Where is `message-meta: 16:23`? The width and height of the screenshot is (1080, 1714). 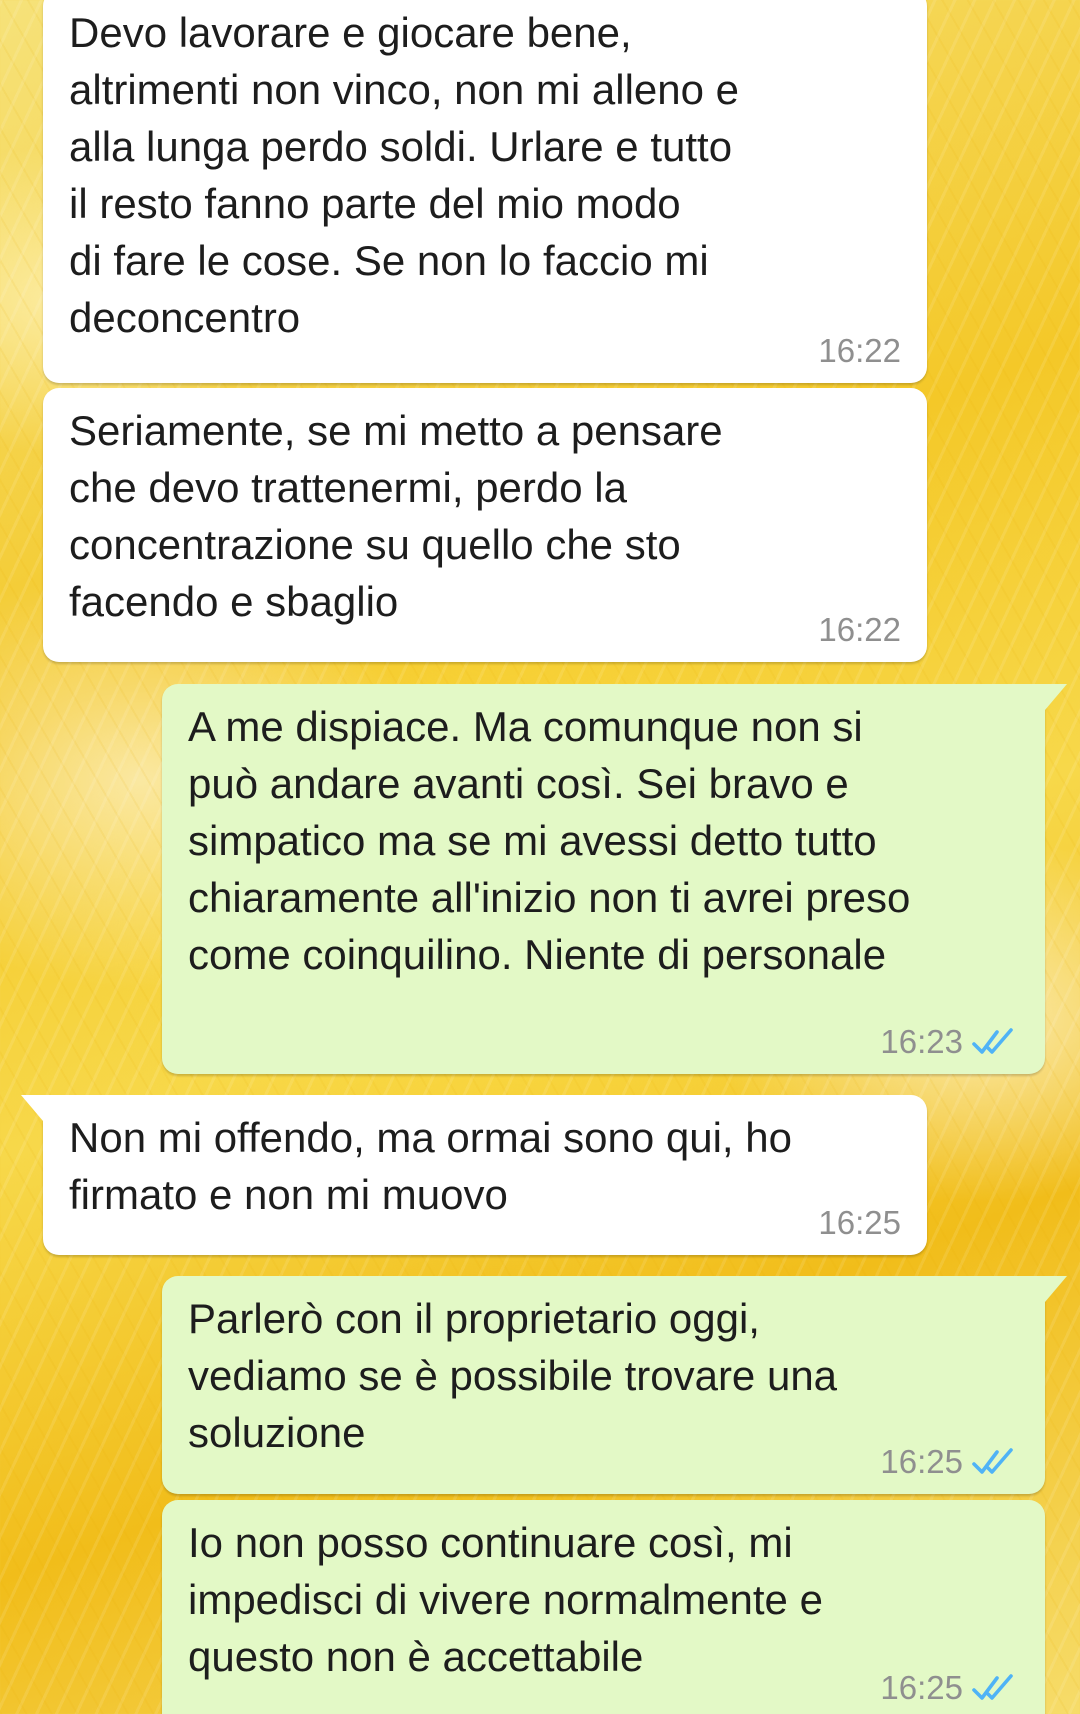
message-meta: 16:23 is located at coordinates (949, 1042).